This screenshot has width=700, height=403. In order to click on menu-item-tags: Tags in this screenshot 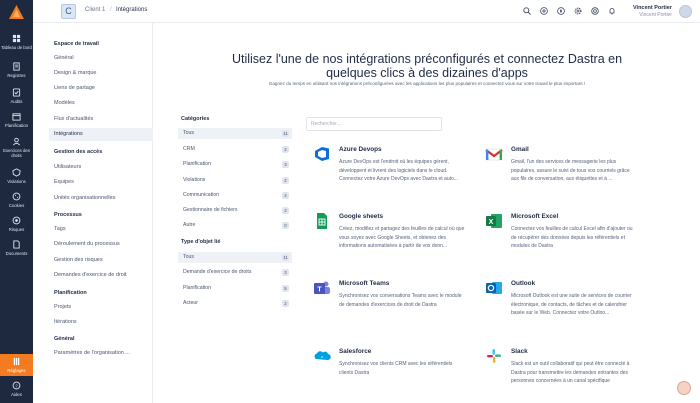, I will do `click(60, 229)`.